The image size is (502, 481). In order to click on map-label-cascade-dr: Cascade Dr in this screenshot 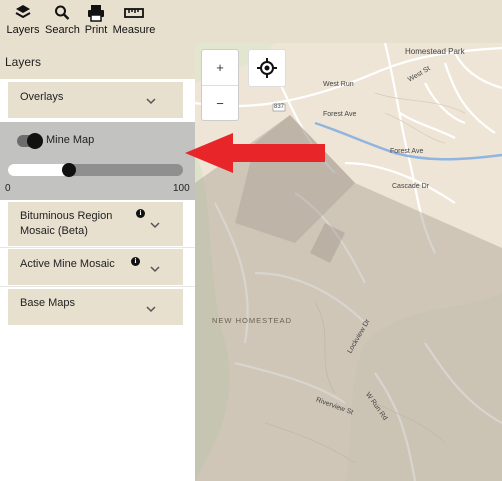, I will do `click(410, 186)`.